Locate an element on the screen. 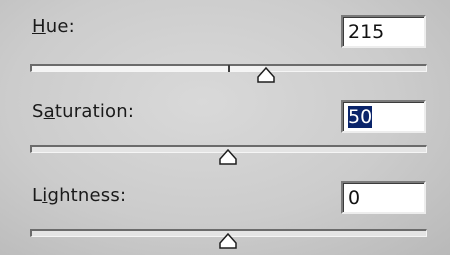  lightness-label-text: ghtness: is located at coordinates (87, 195).